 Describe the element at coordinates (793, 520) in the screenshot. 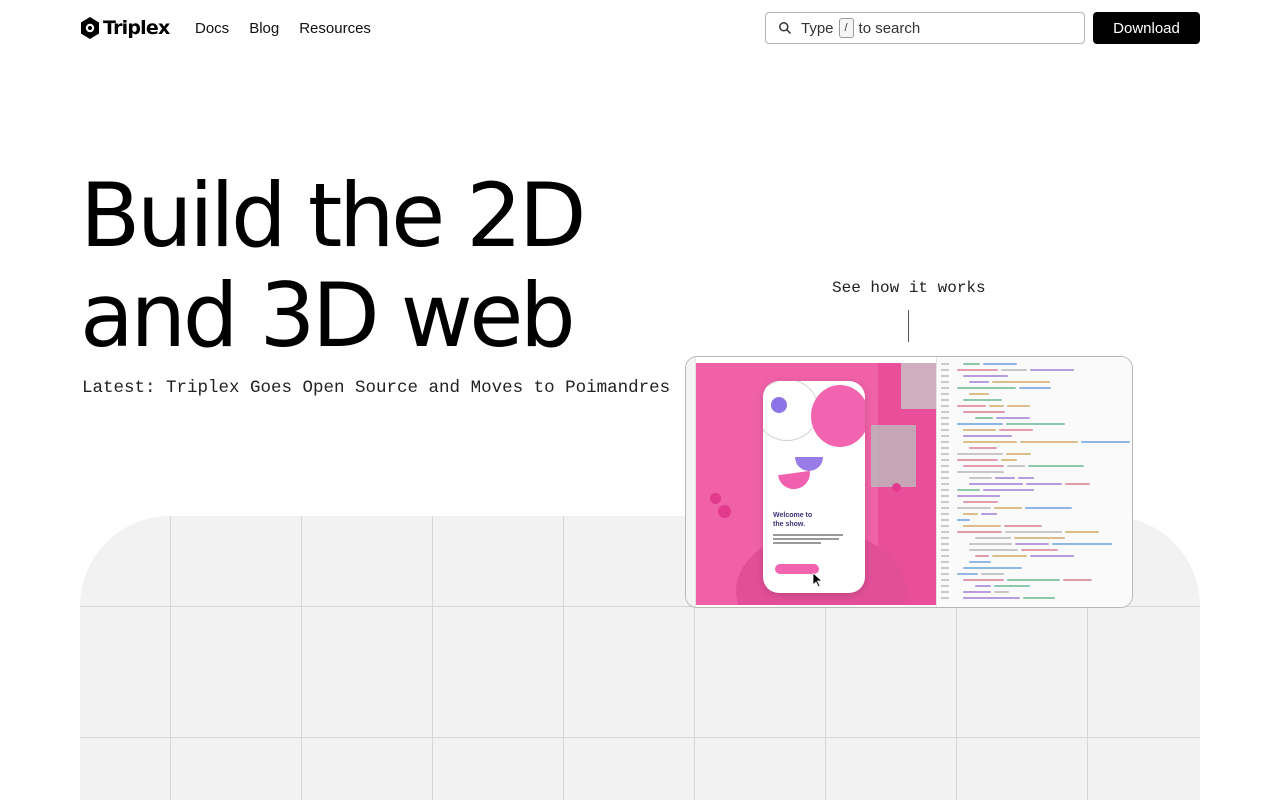

I see `phone-welcome-text: Welcome to the show.` at that location.